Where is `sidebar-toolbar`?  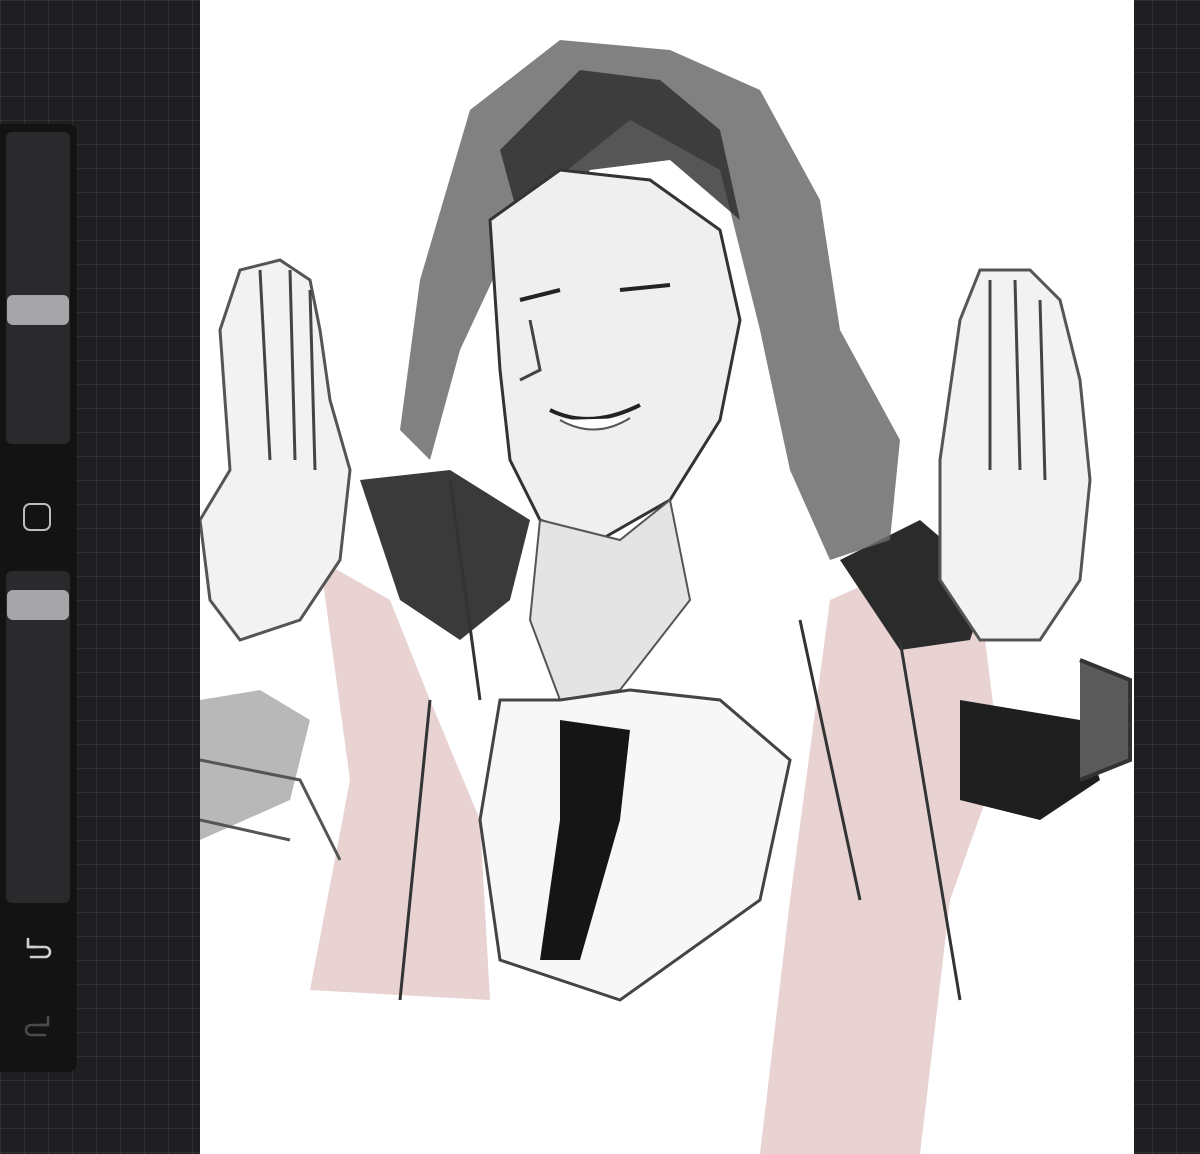 sidebar-toolbar is located at coordinates (38, 598).